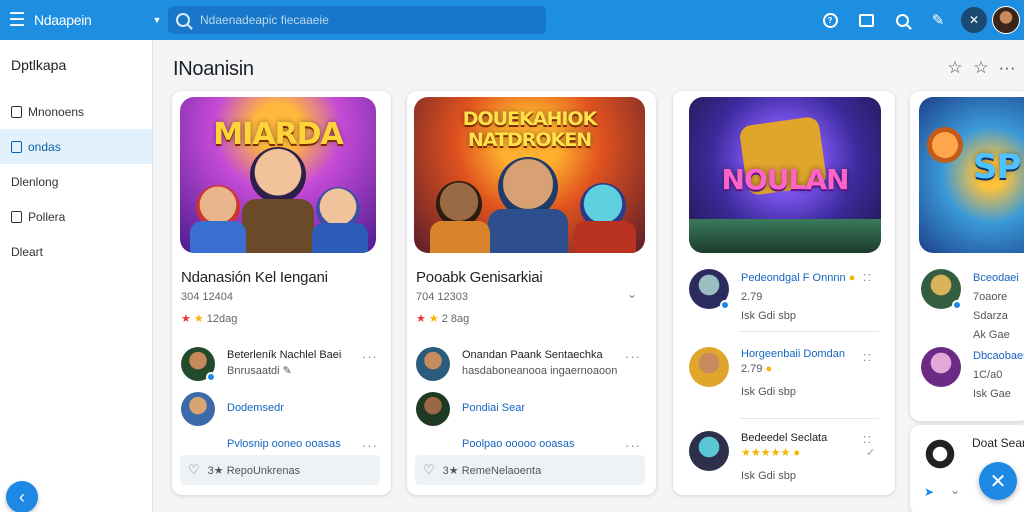 This screenshot has height=512, width=1024. Describe the element at coordinates (785, 175) in the screenshot. I see `game-art: NOULAN` at that location.